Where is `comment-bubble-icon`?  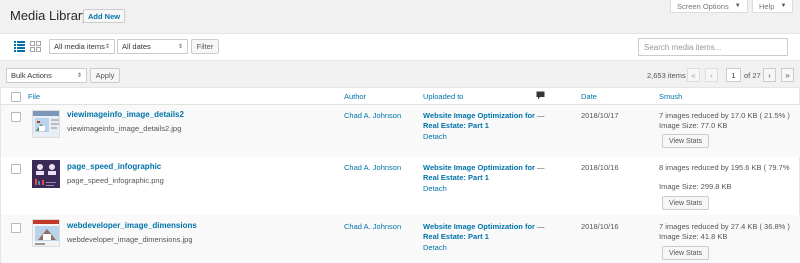
comment-bubble-icon is located at coordinates (540, 95).